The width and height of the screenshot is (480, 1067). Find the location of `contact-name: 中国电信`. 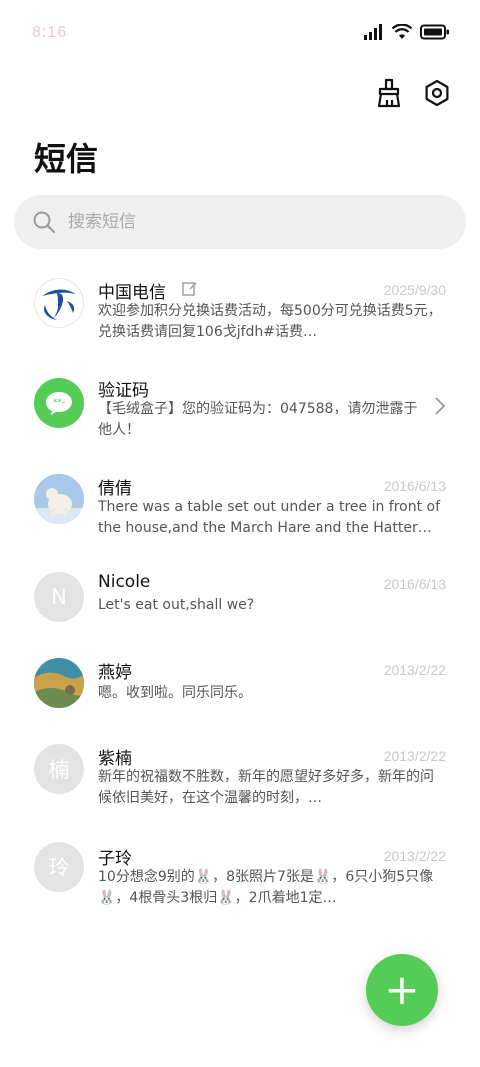

contact-name: 中国电信 is located at coordinates (132, 293).